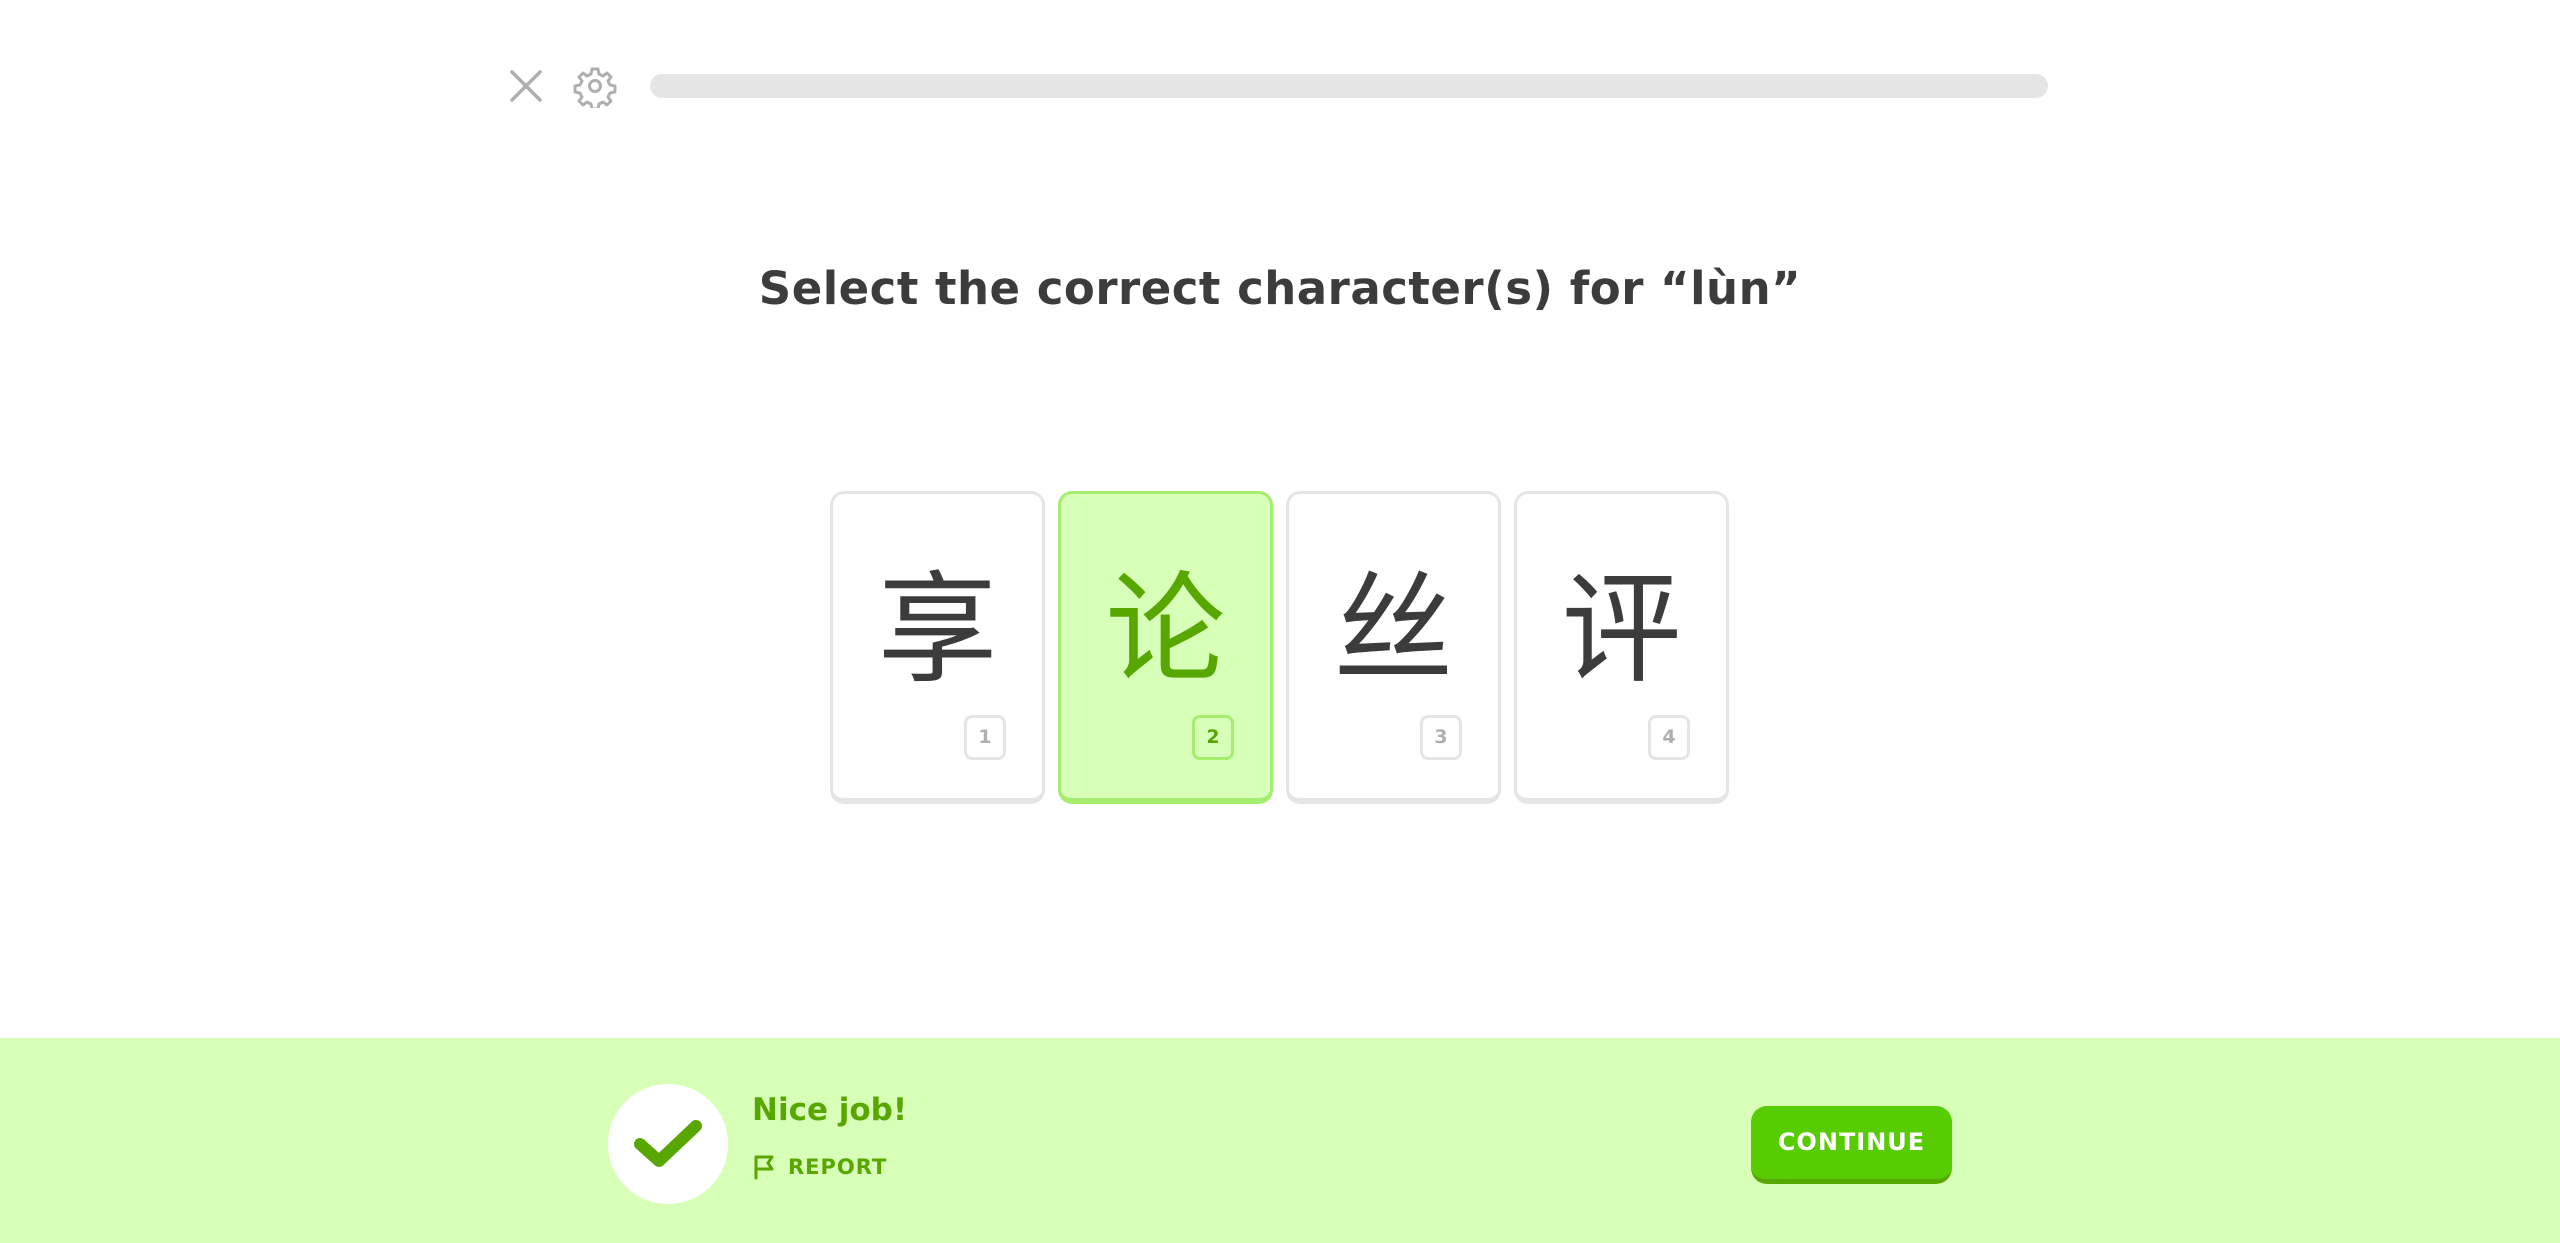 The width and height of the screenshot is (2560, 1243). Describe the element at coordinates (1279, 647) in the screenshot. I see `choice-list: 享 1 论 2 丝 3 评 4` at that location.